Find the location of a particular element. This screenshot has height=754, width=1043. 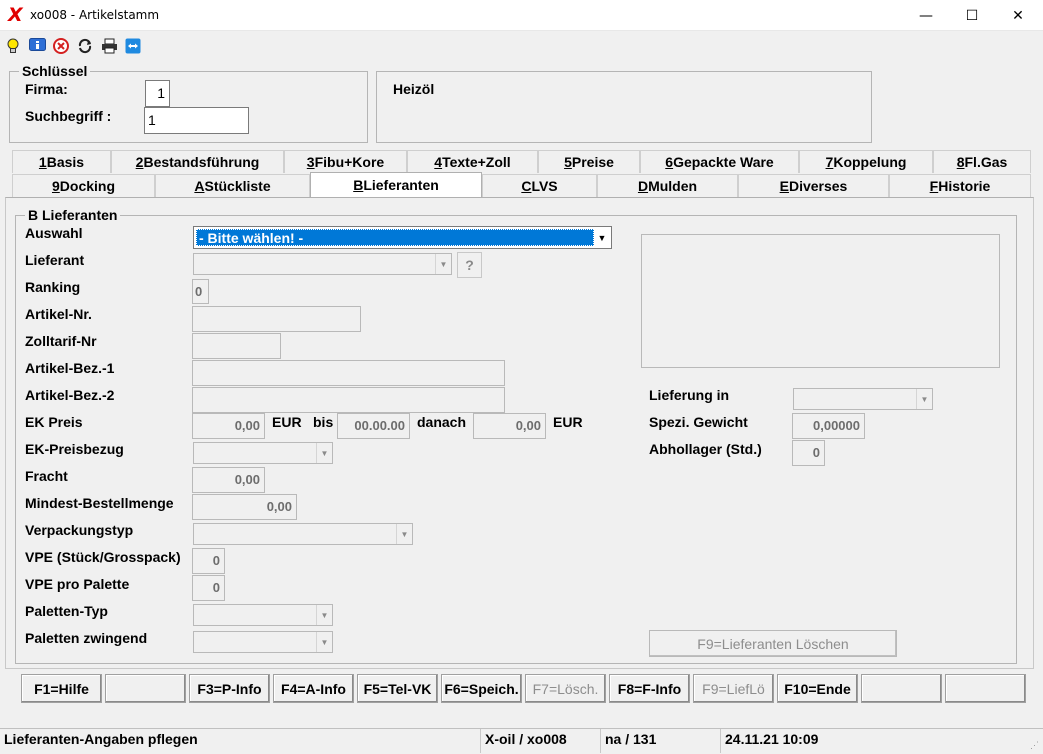

auswahl-selected-value: - Bitte wählen! - is located at coordinates (395, 237).